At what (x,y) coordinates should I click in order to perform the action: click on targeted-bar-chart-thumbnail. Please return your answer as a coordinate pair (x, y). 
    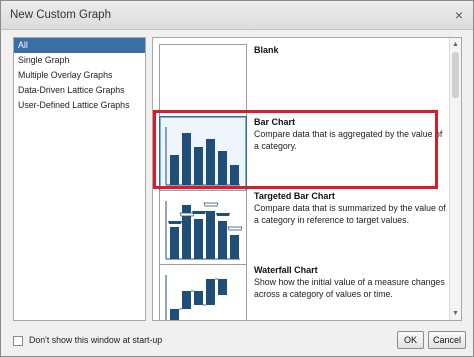
    Looking at the image, I should click on (203, 230).